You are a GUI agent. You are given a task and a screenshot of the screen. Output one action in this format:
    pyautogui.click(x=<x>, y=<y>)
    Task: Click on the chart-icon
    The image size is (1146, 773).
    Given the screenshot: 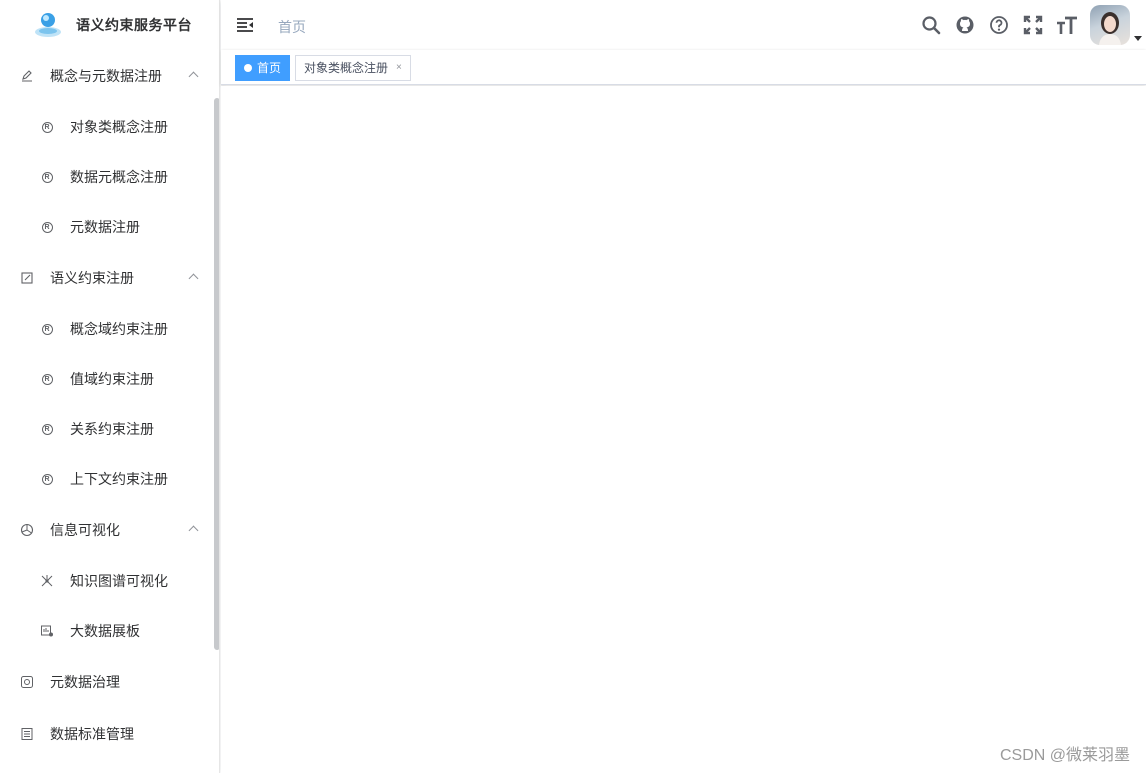 What is the action you would take?
    pyautogui.click(x=27, y=530)
    